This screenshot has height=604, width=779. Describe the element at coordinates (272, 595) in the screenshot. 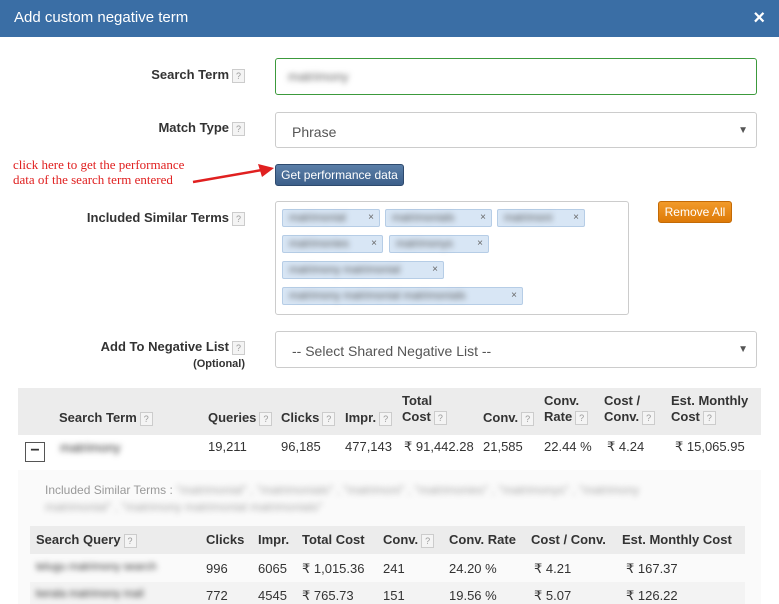

I see `cell-impr: 4545` at that location.